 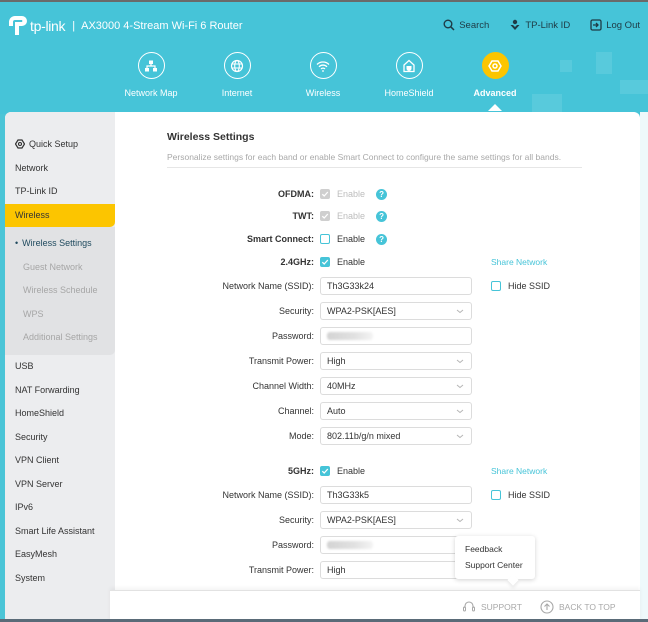 What do you see at coordinates (495, 81) in the screenshot?
I see `nav-advanced: Advanced` at bounding box center [495, 81].